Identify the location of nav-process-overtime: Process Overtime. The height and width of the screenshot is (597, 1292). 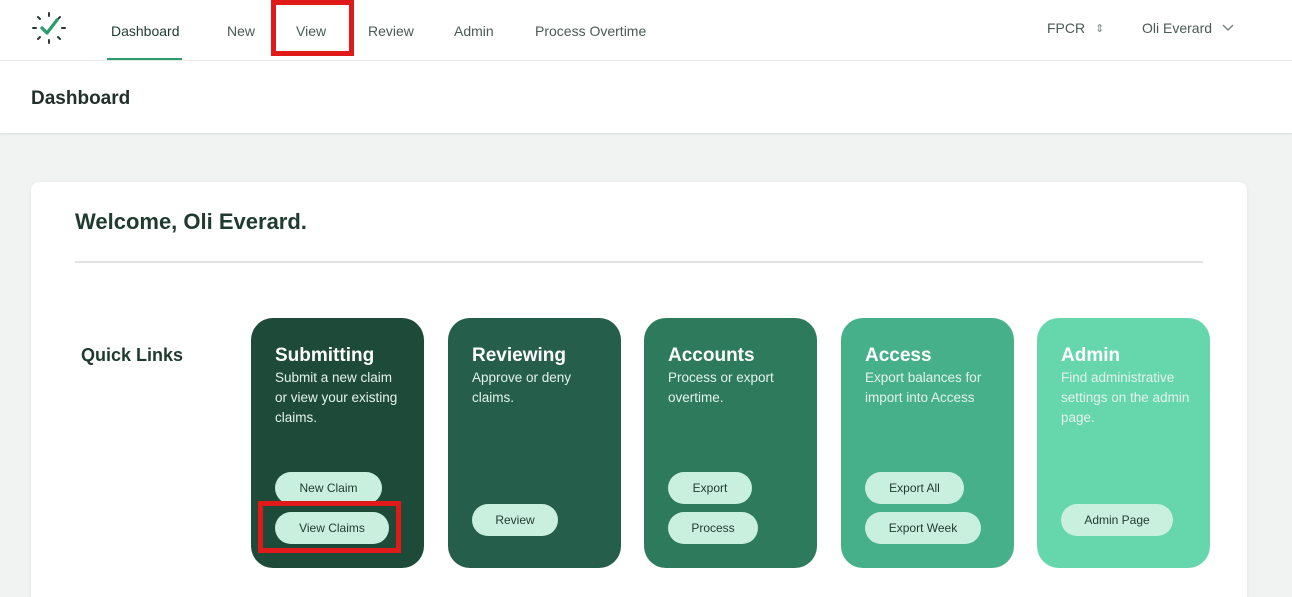
(590, 30).